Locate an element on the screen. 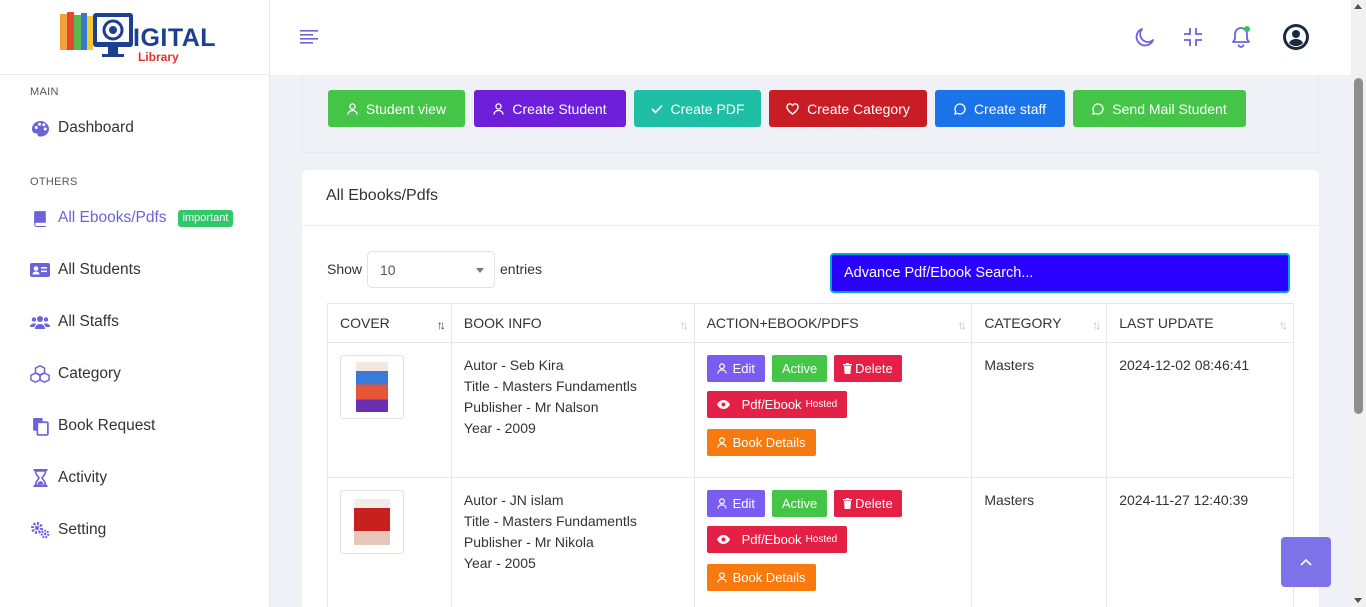 The width and height of the screenshot is (1366, 607). last-update-cell: 2024-12-02 08:46:41 is located at coordinates (1200, 410).